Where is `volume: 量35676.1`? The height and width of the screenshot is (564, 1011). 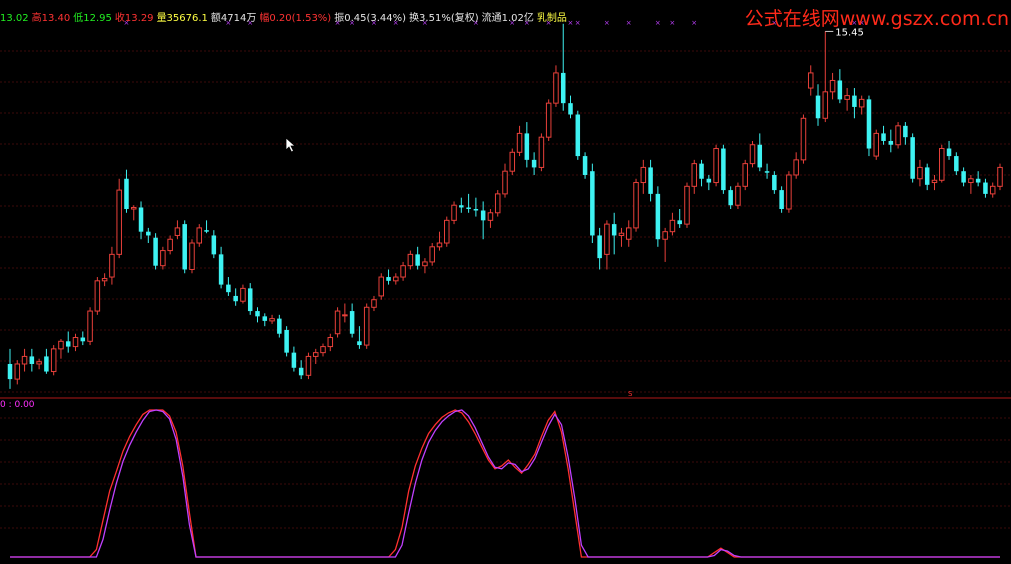
volume: 量35676.1 is located at coordinates (182, 18).